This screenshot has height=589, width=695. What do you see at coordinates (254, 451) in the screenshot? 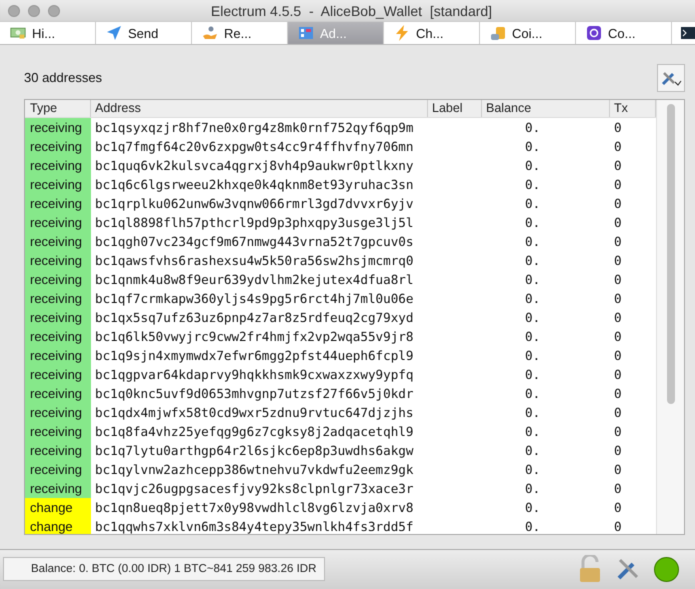
I see `address-cell-text: bc1q7lytu0arthgp64r2l6sjkc6ep8p3uwdhs6akgw` at bounding box center [254, 451].